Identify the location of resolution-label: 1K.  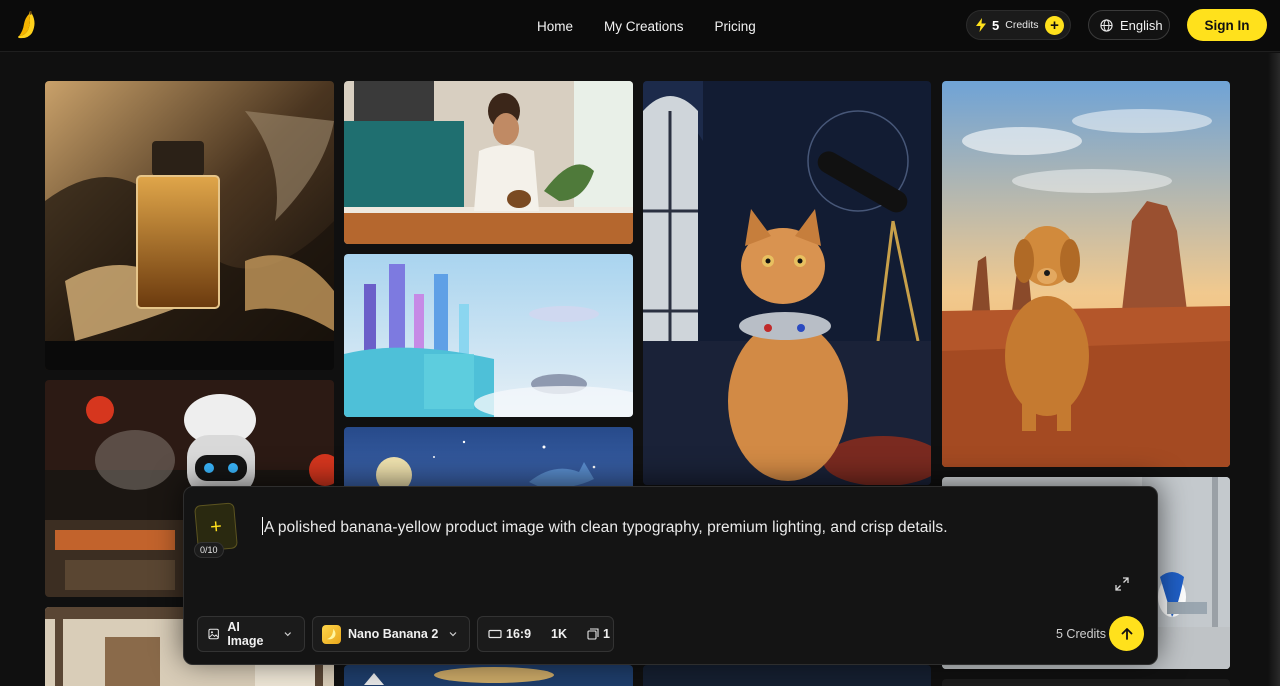
(559, 634).